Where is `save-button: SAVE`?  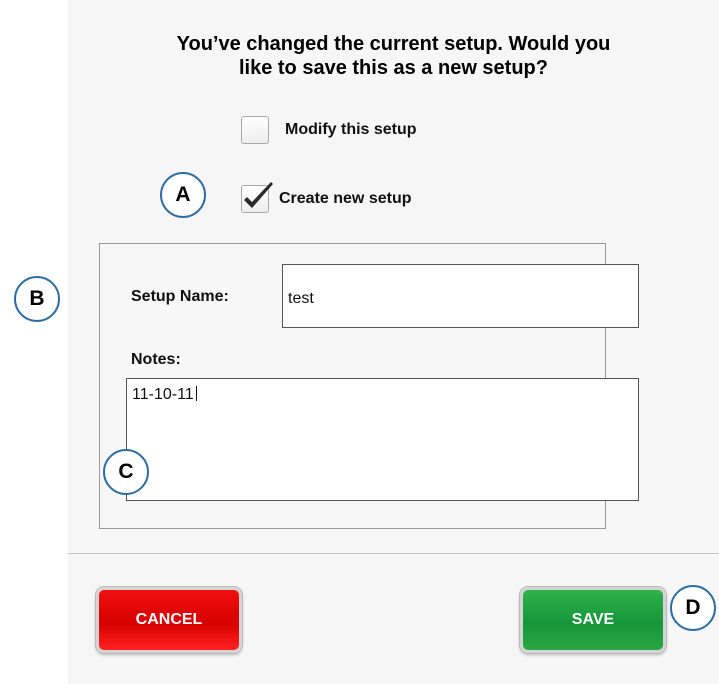 save-button: SAVE is located at coordinates (593, 620).